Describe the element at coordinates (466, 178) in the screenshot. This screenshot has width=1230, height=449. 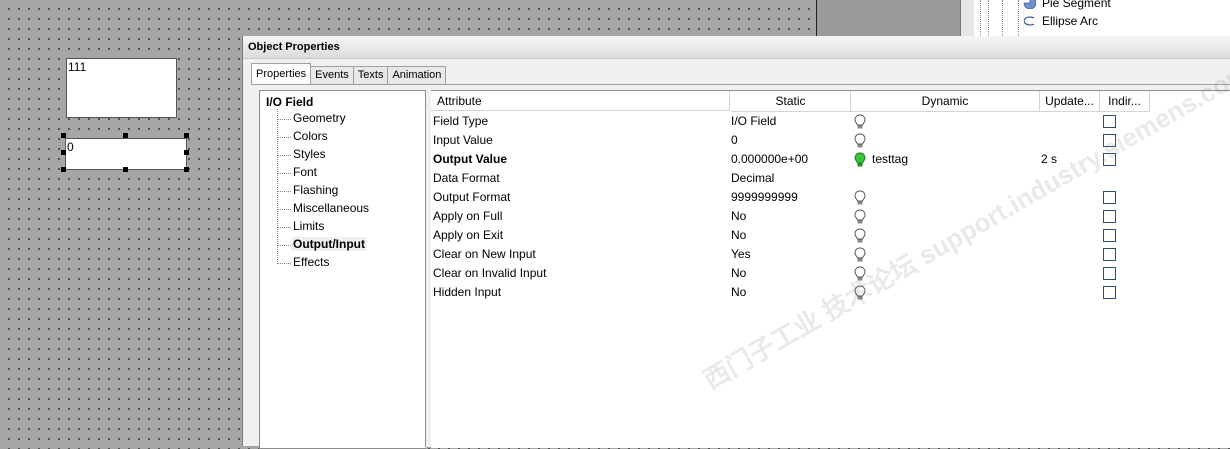
I see `attribute-name: Data Format` at that location.